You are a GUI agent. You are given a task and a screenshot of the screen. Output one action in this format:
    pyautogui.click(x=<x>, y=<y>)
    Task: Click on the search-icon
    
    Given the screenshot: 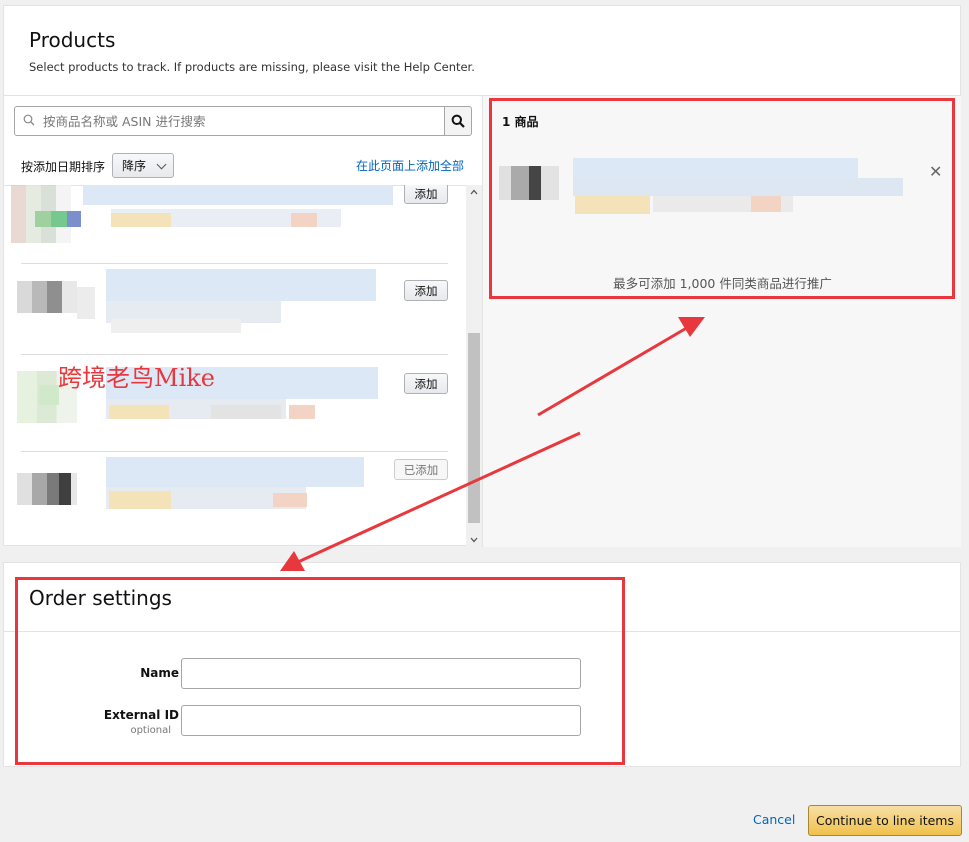 What is the action you would take?
    pyautogui.click(x=458, y=121)
    